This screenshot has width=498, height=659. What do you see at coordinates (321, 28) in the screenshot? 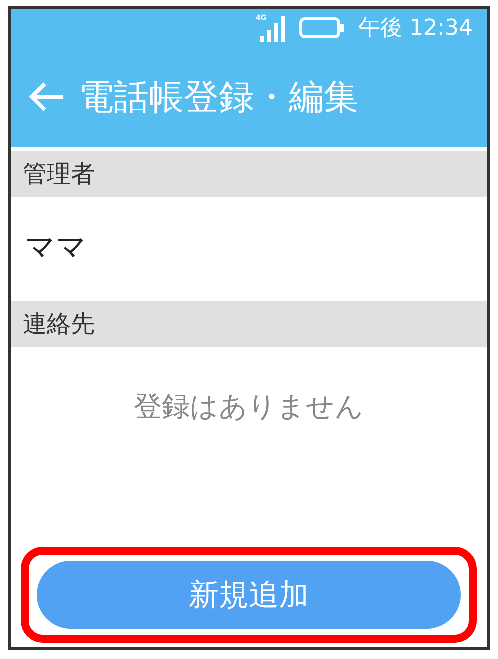
I see `battery-icon` at bounding box center [321, 28].